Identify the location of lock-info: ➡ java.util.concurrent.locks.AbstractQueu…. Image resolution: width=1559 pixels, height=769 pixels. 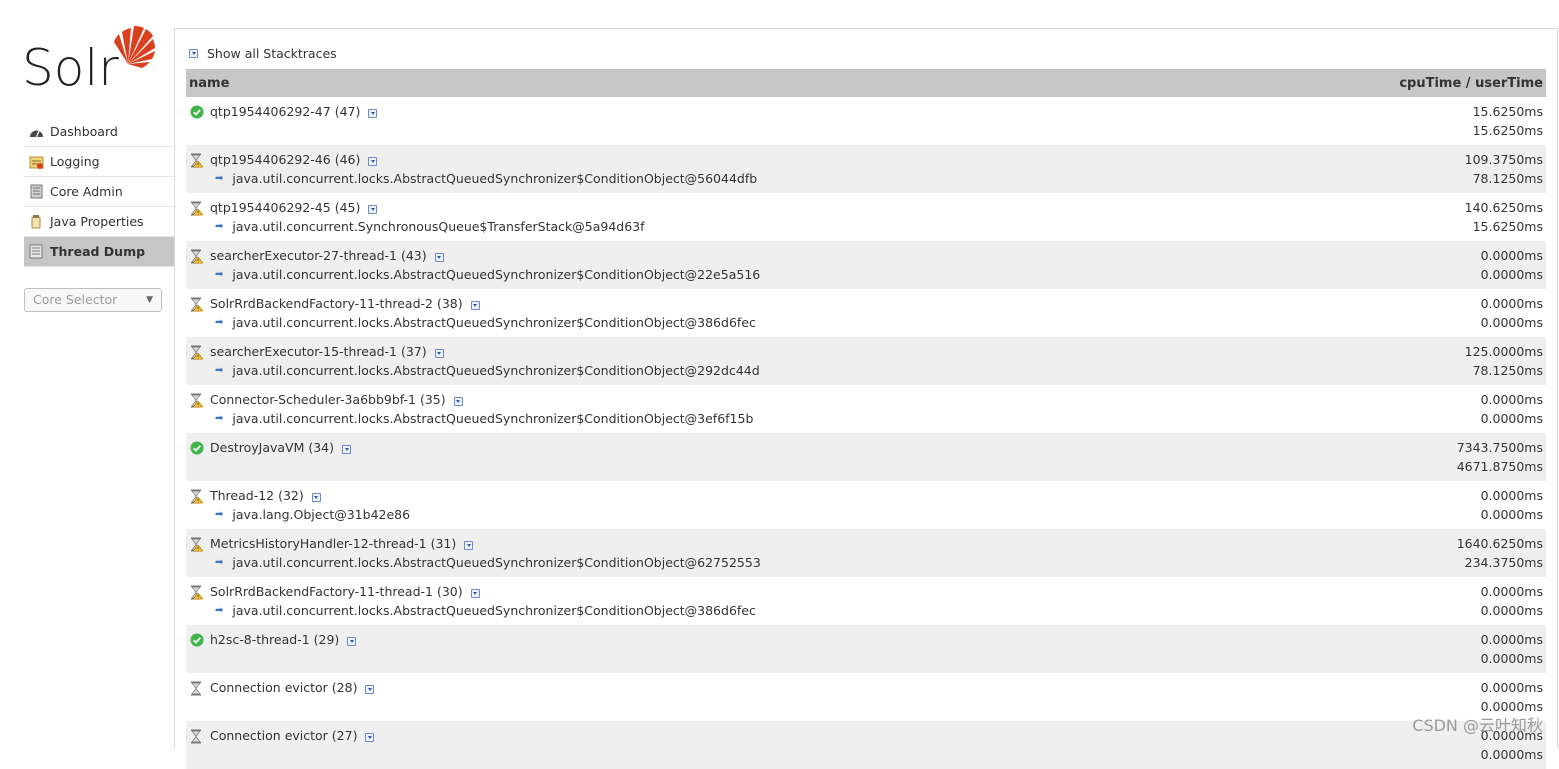
(485, 322).